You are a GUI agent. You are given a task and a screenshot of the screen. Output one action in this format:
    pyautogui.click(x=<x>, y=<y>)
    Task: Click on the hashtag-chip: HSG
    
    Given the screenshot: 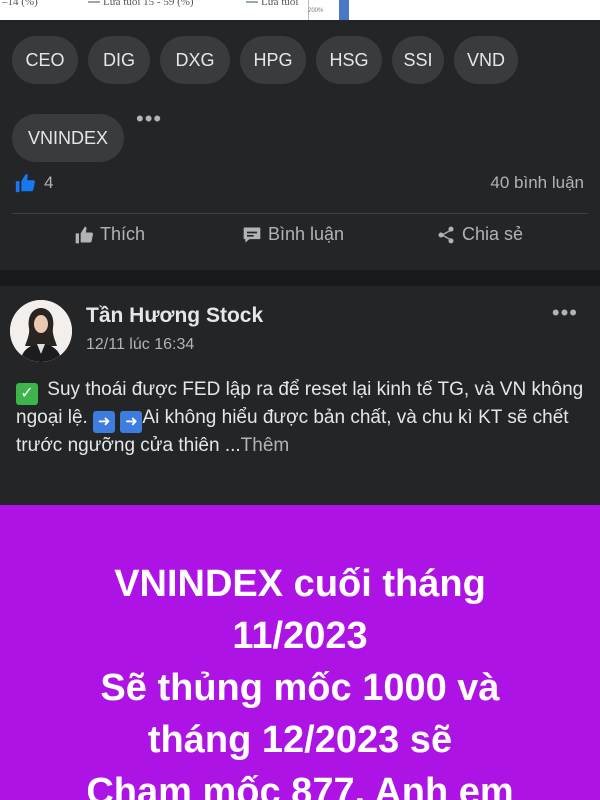 What is the action you would take?
    pyautogui.click(x=349, y=60)
    